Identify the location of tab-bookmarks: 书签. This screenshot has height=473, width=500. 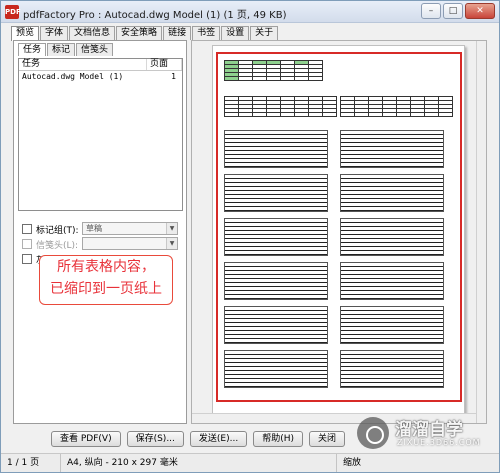
(206, 33).